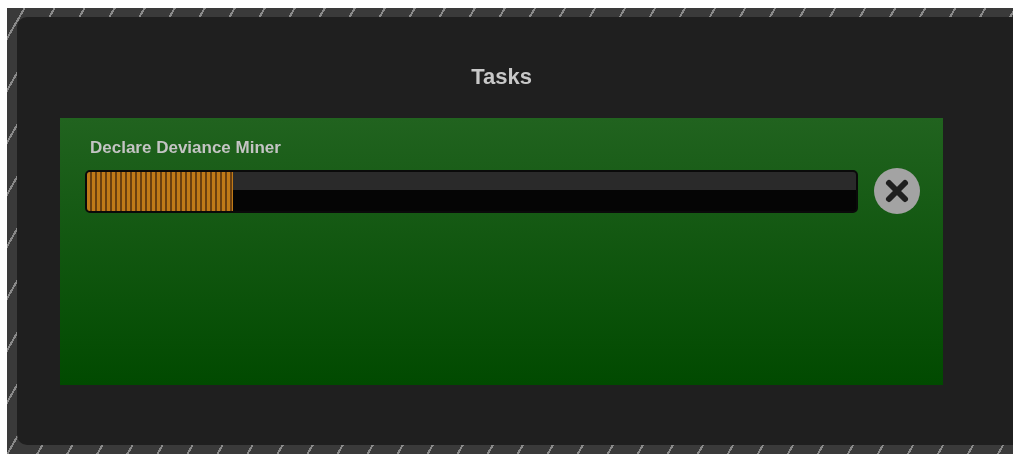  Describe the element at coordinates (501, 77) in the screenshot. I see `dialog-title: Tasks` at that location.